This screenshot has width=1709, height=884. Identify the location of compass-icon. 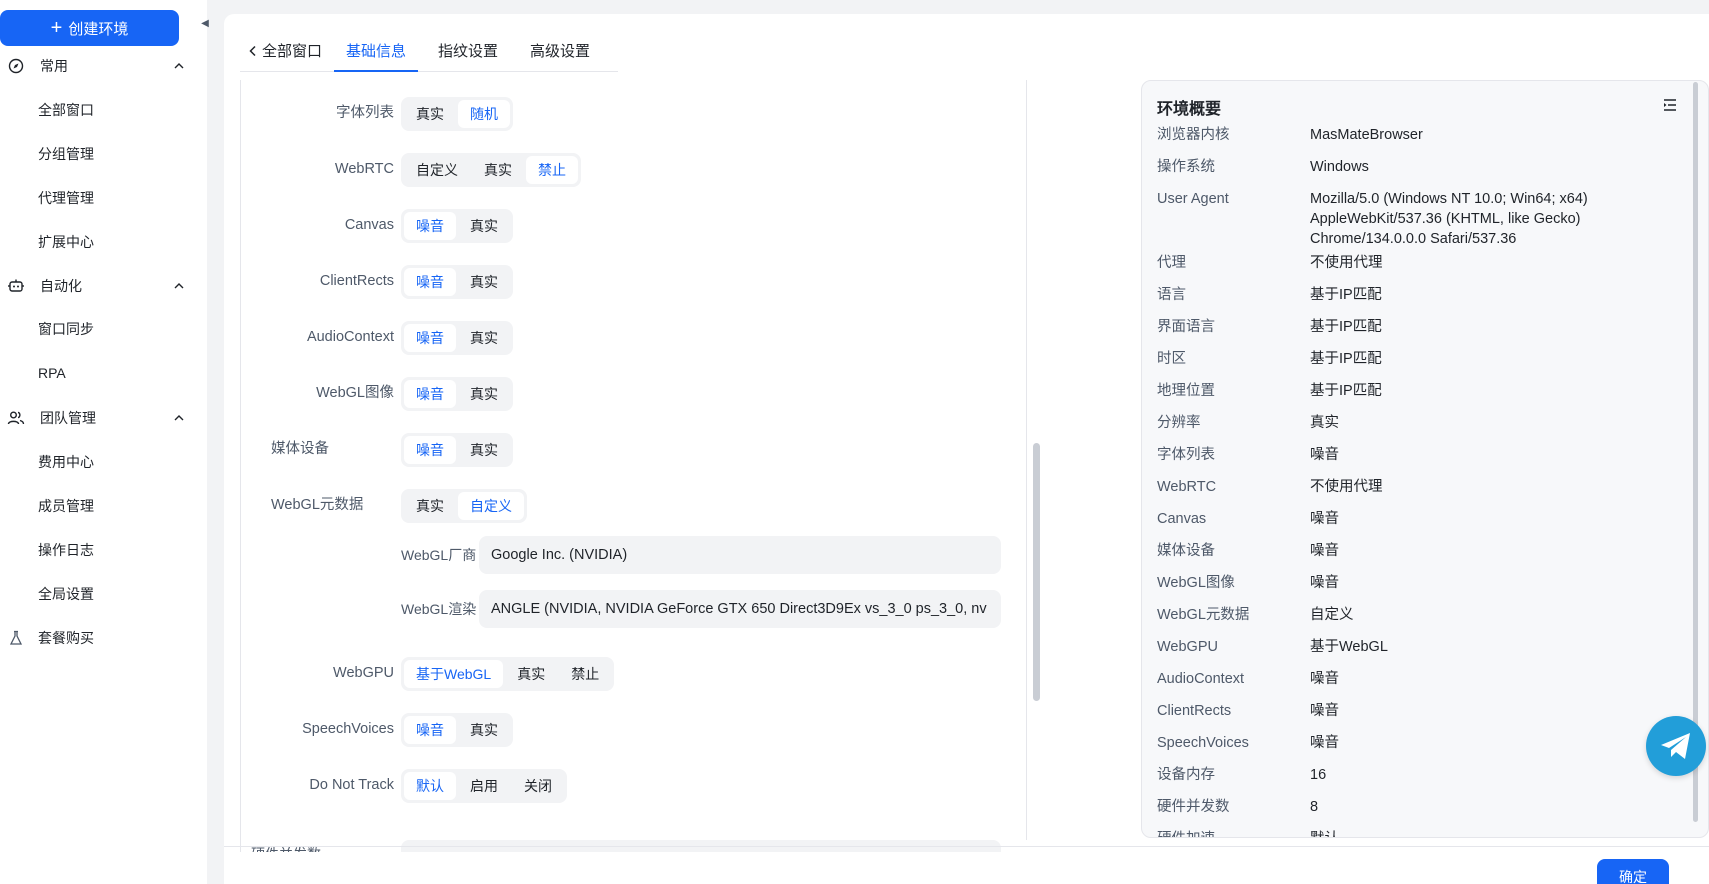
(16, 66).